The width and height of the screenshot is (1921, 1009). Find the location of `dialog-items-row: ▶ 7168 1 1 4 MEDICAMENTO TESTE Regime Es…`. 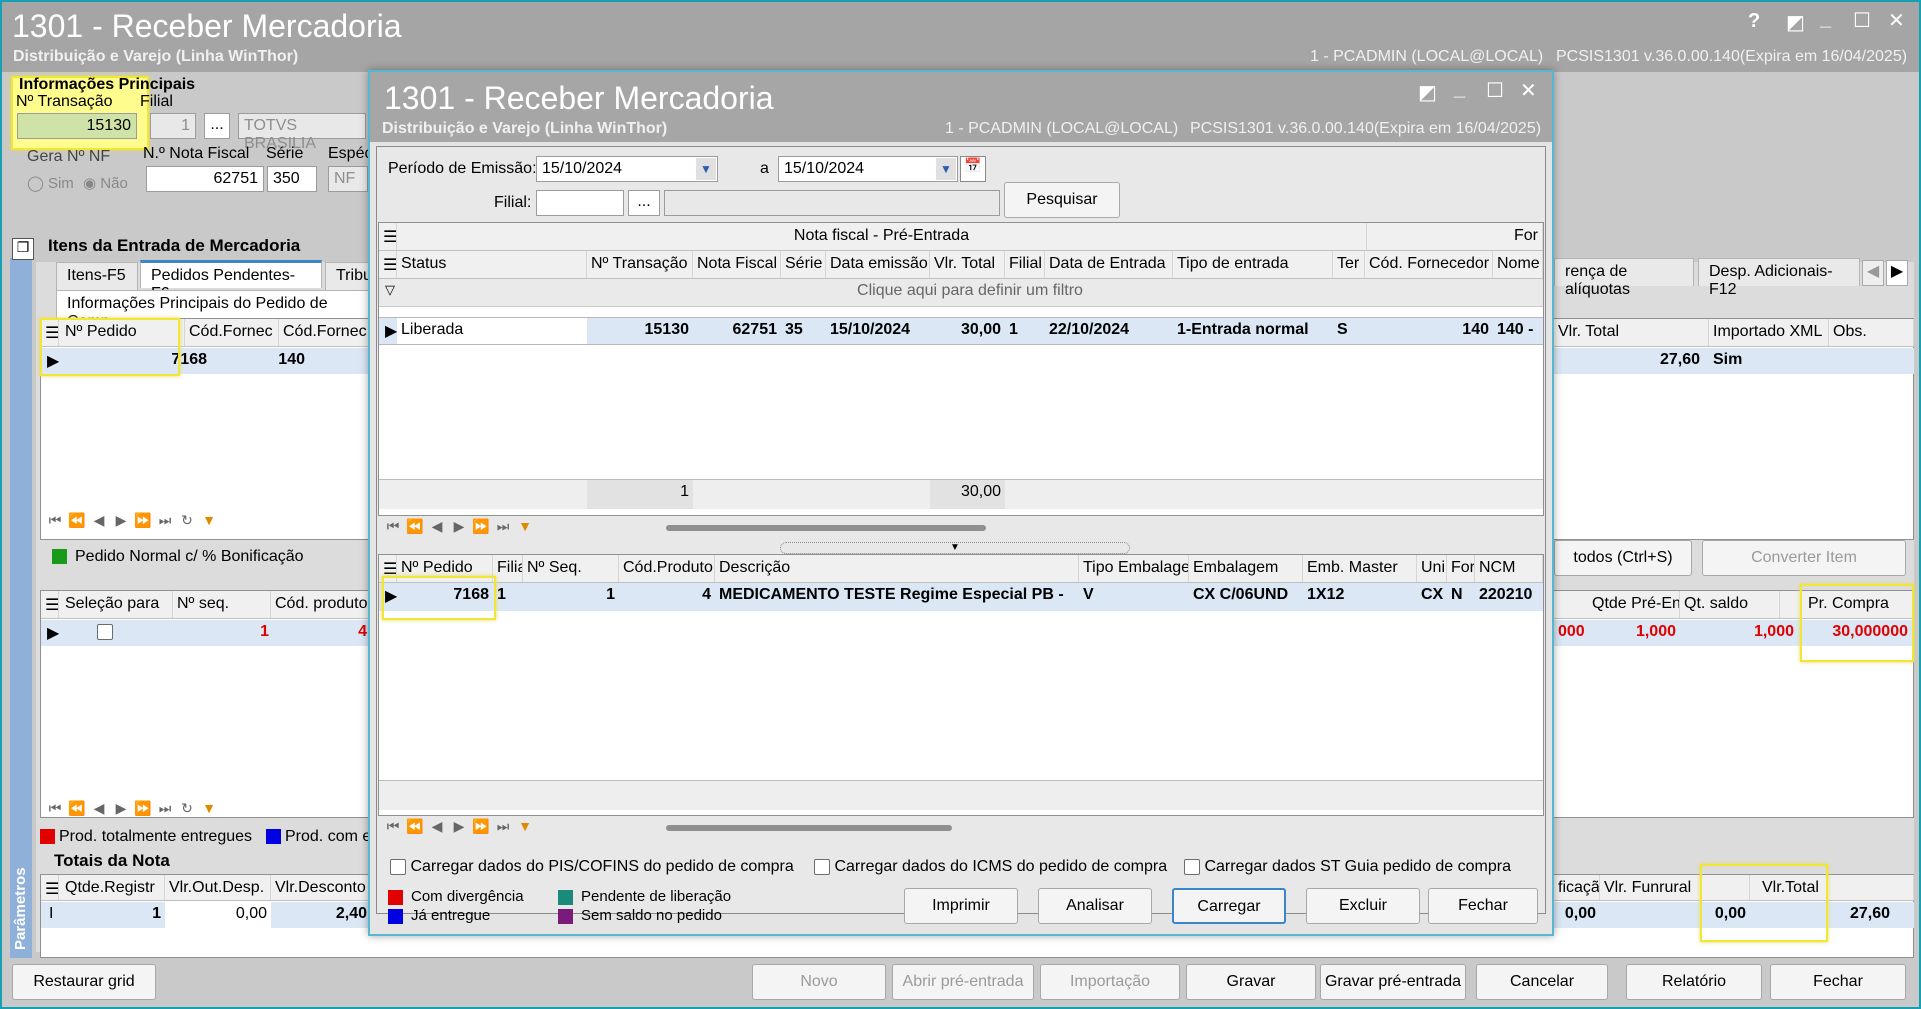

dialog-items-row: ▶ 7168 1 1 4 MEDICAMENTO TESTE Regime Es… is located at coordinates (961, 597).